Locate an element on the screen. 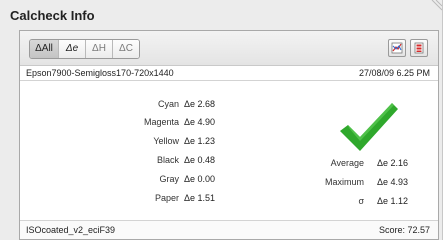 This screenshot has height=243, width=448. footer-bar: ISOcoated_v2_eciF39 Score: 72.57 is located at coordinates (229, 229).